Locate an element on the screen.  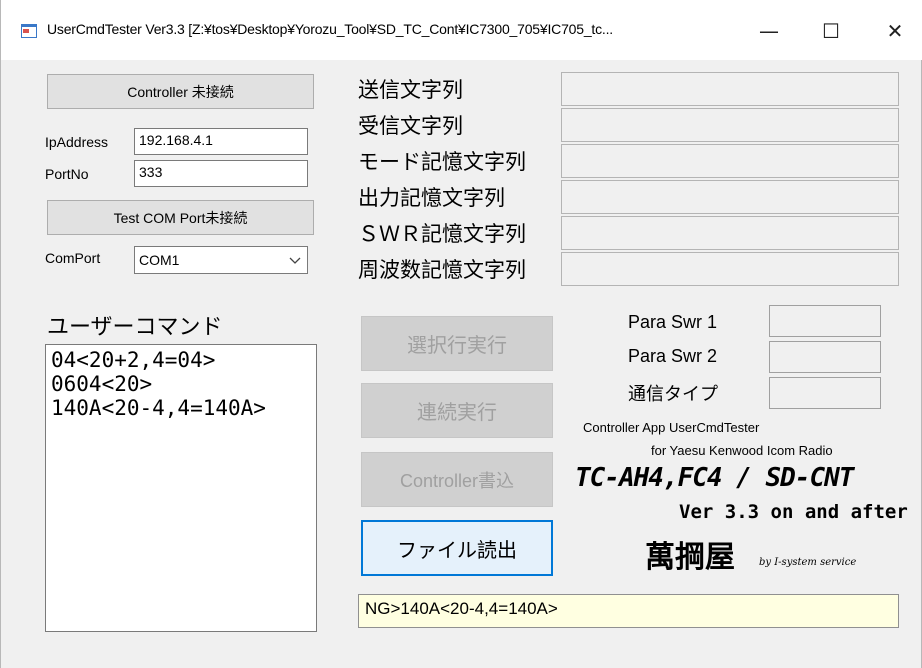
maximize-icon: ☐ is located at coordinates (831, 31).